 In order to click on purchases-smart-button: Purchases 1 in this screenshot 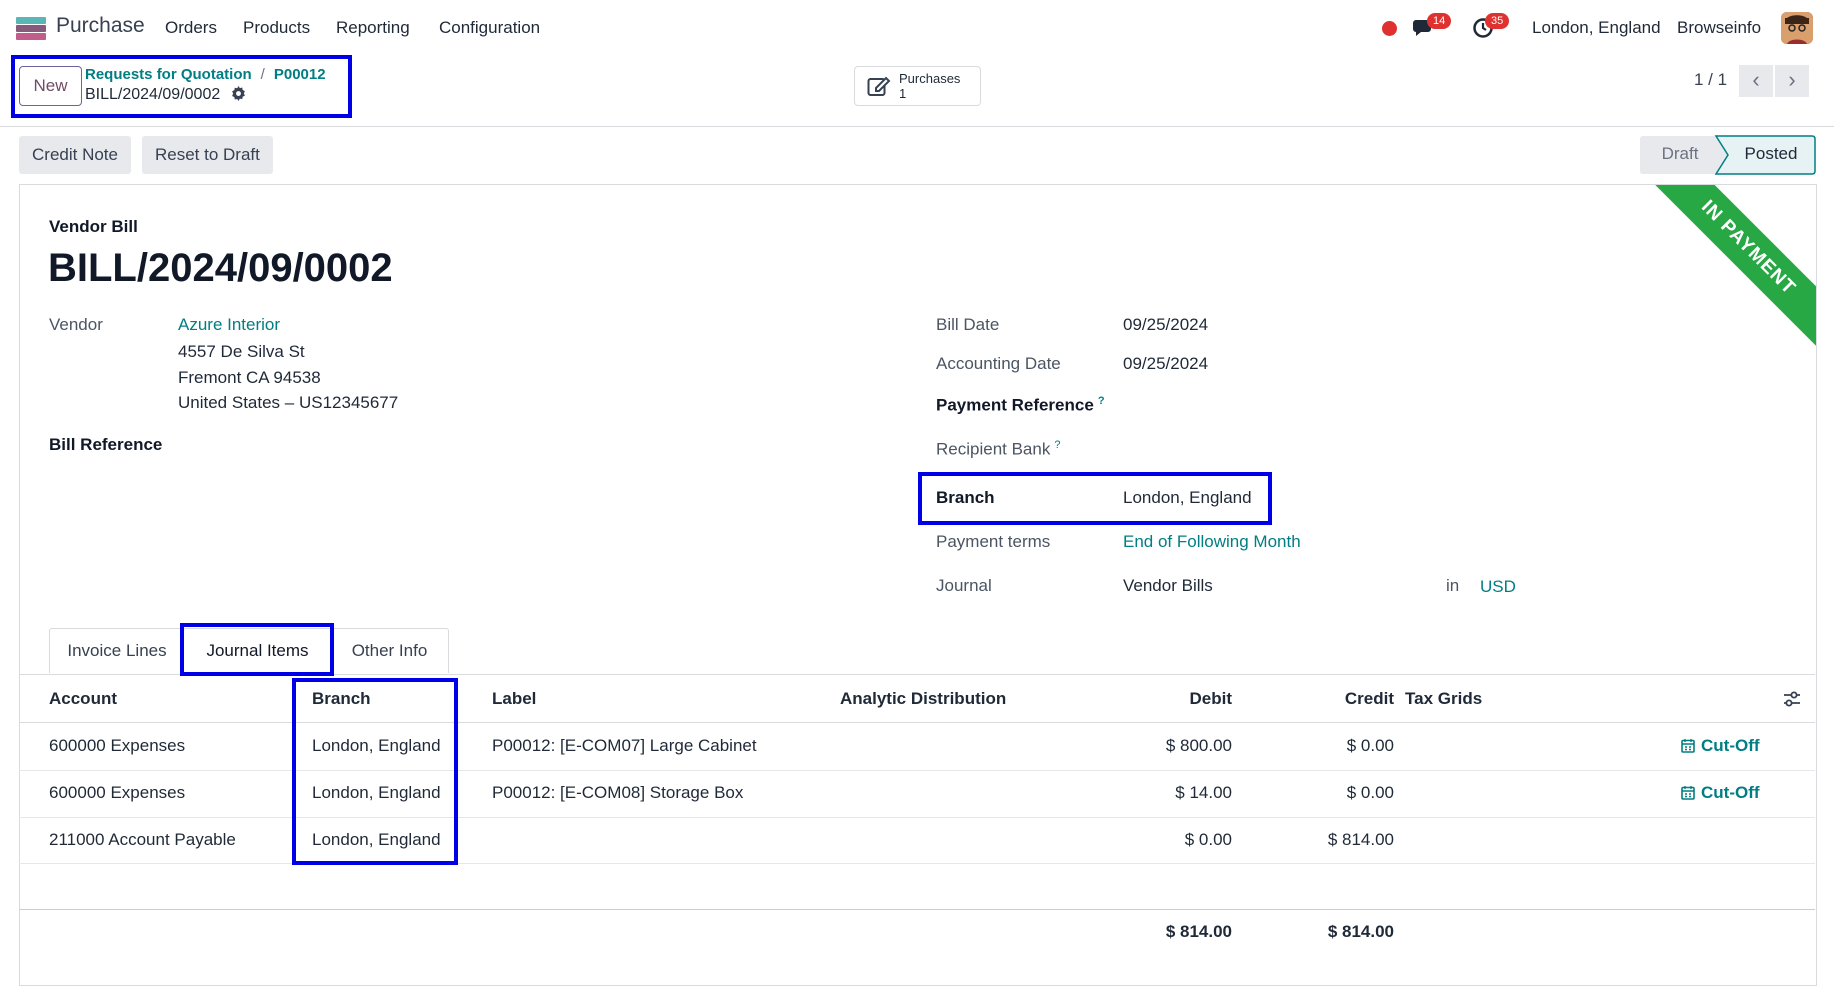, I will do `click(917, 86)`.